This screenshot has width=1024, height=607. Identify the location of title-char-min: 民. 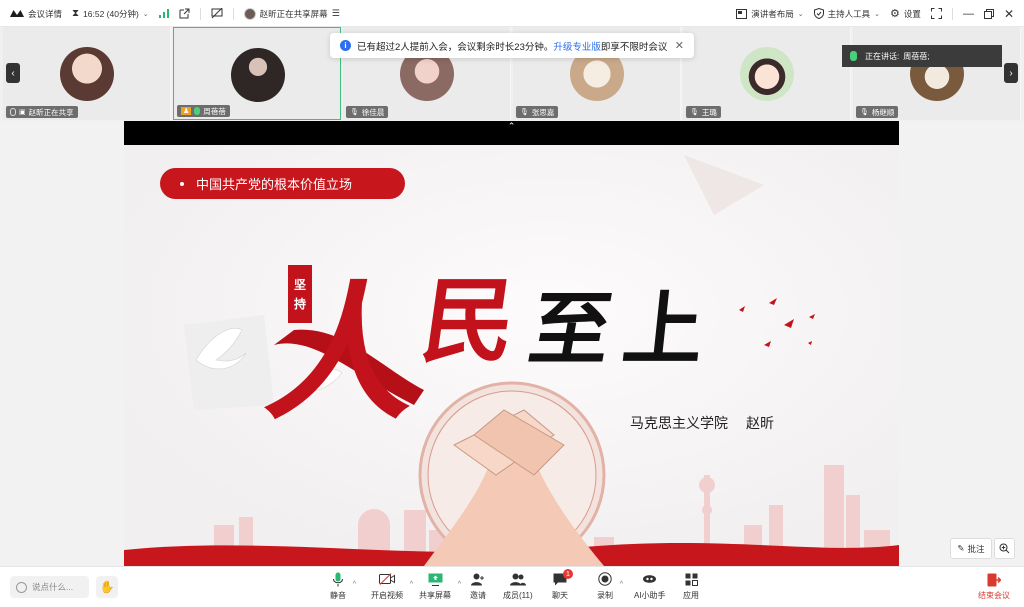
(469, 321).